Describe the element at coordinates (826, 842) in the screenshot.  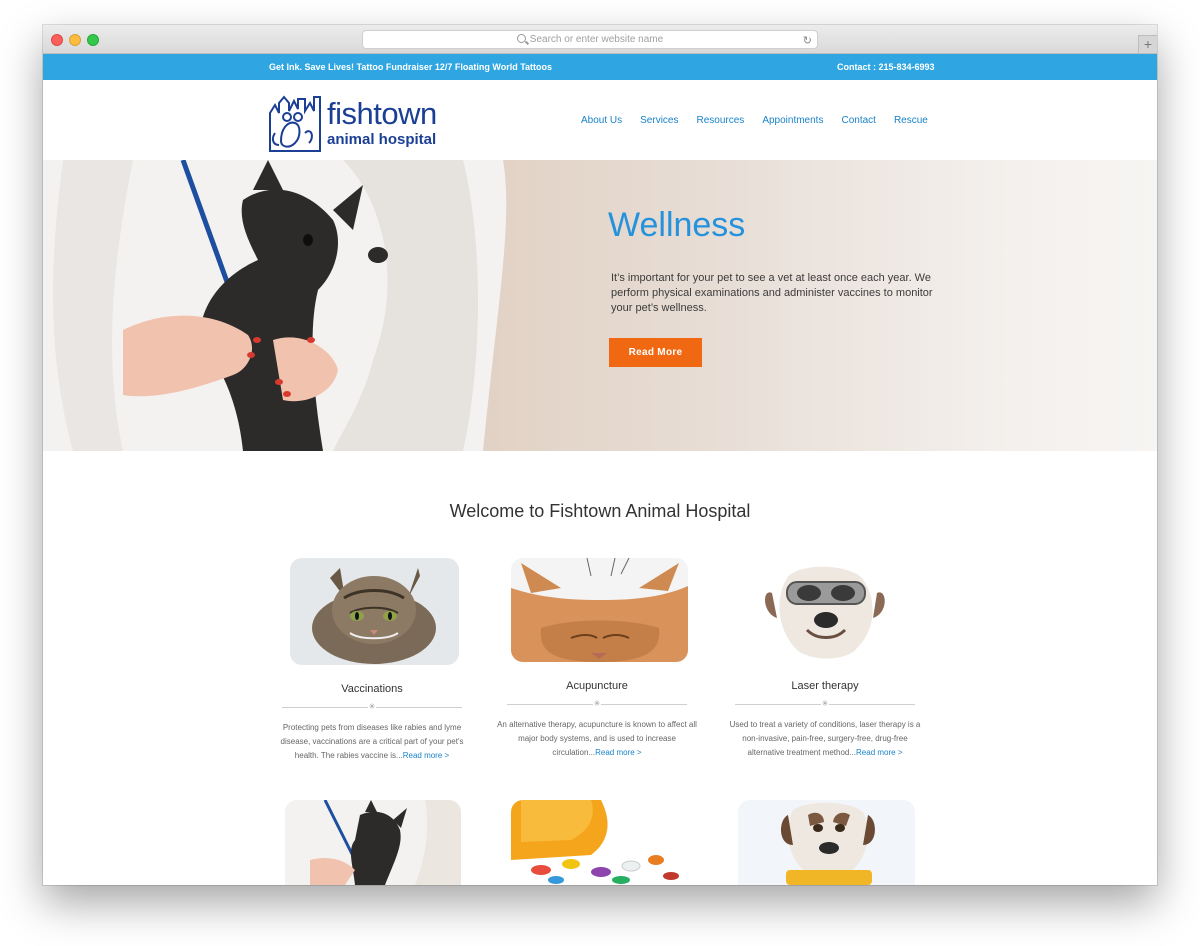
I see `puppy-bowl-thumbnail` at that location.